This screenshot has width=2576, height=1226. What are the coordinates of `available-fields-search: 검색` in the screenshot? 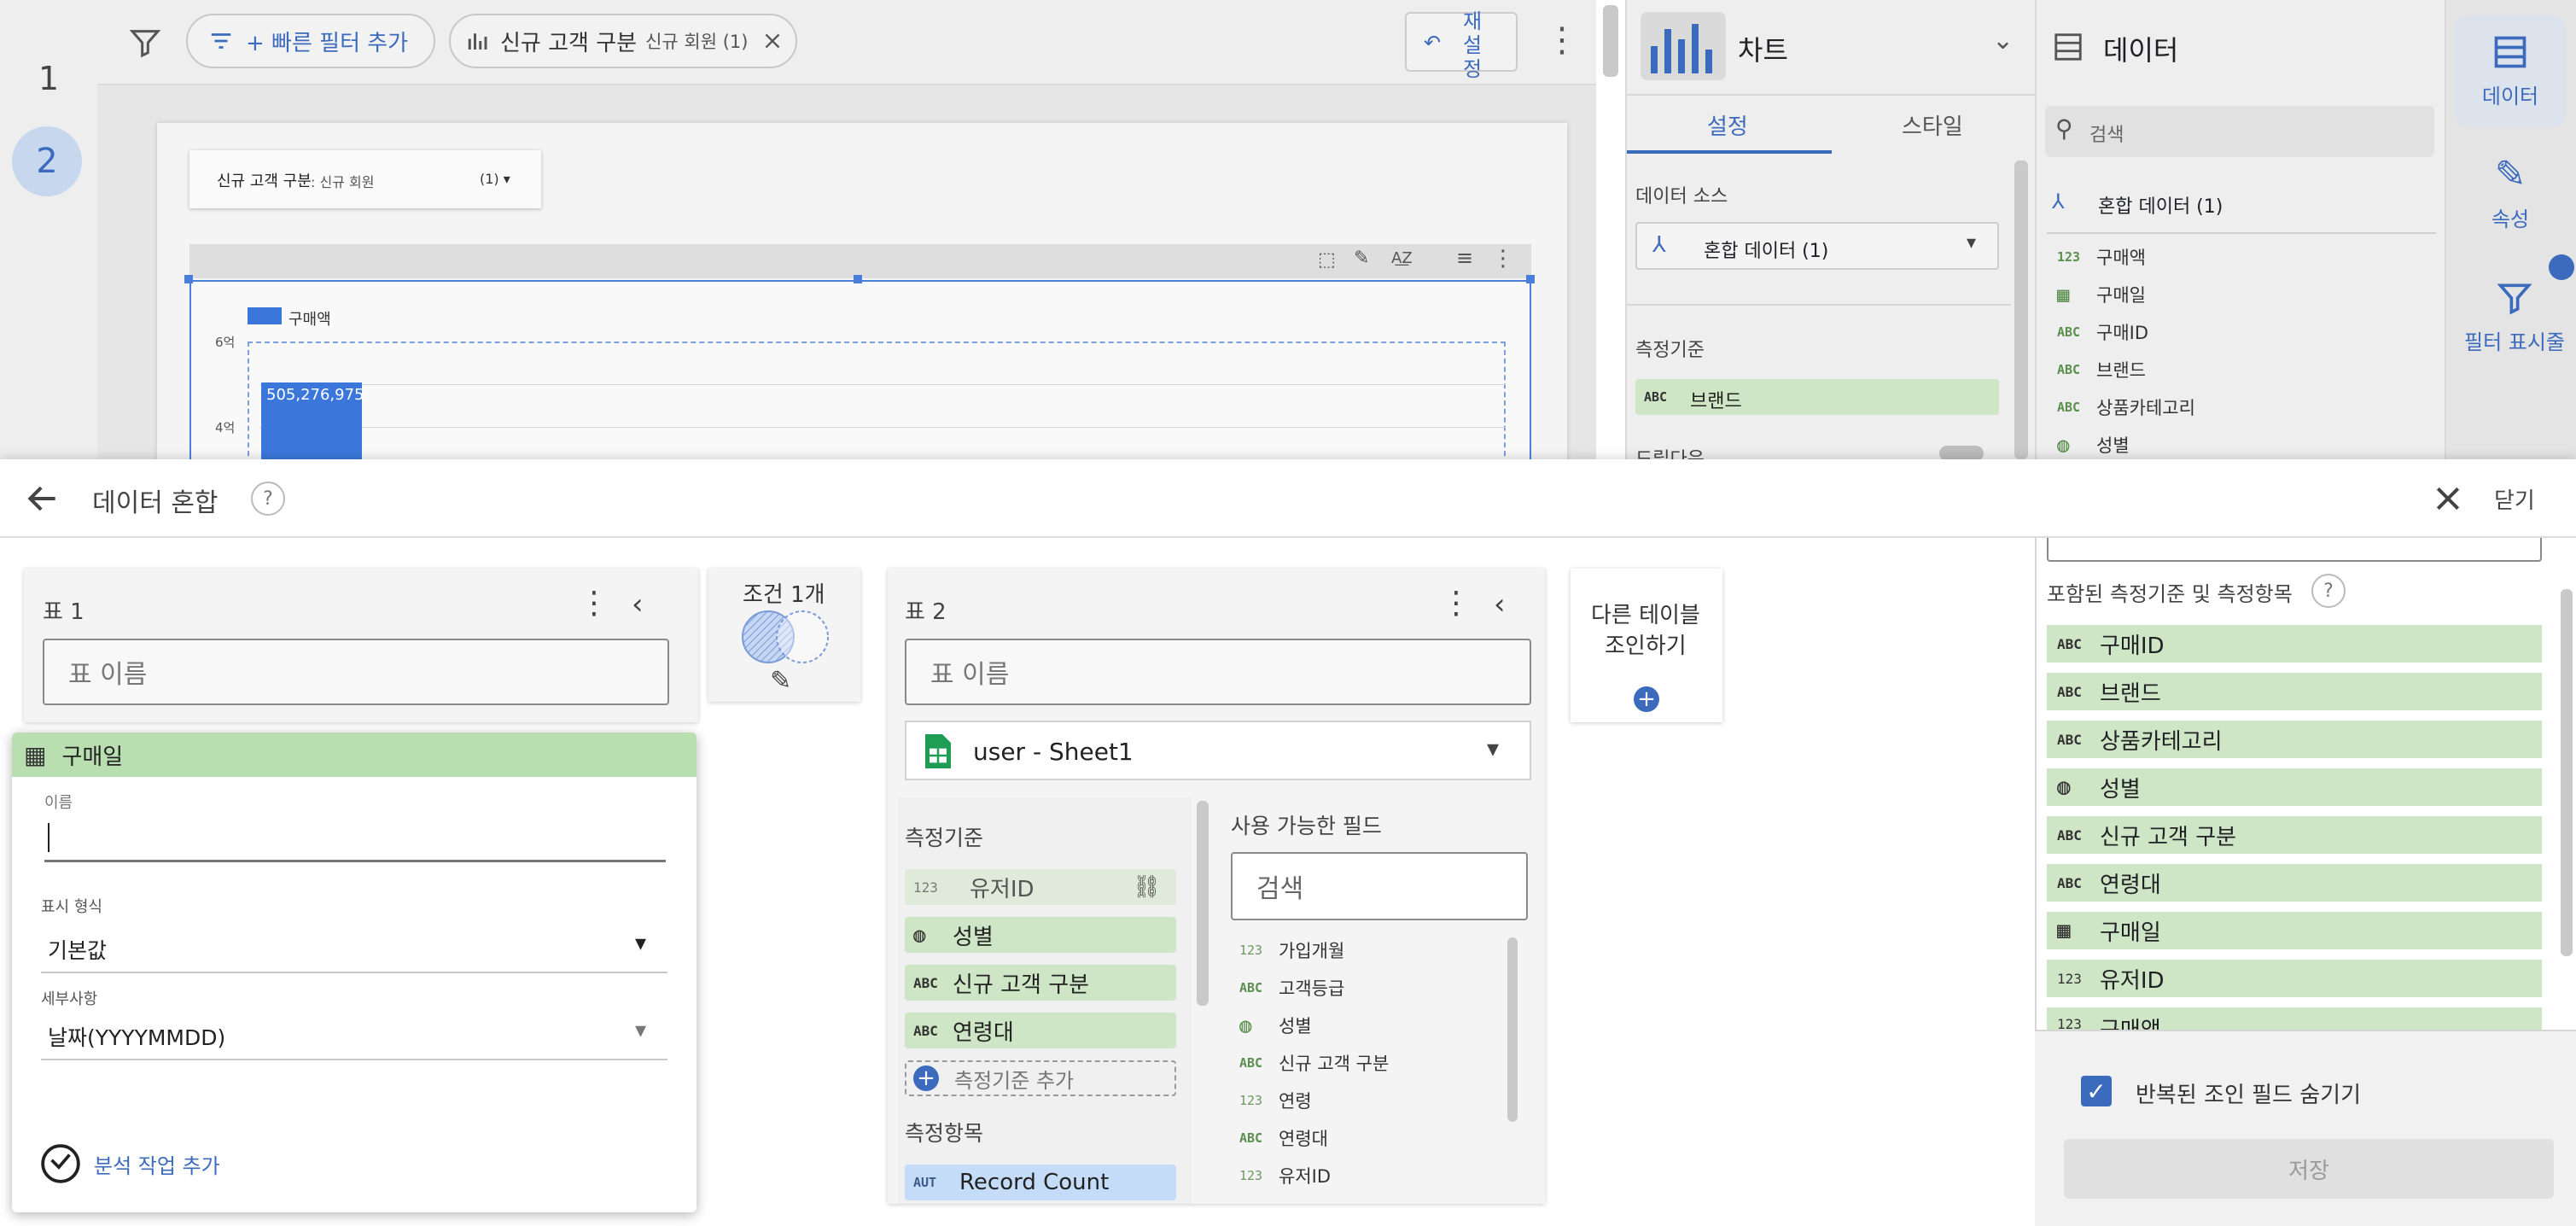 It's located at (1379, 886).